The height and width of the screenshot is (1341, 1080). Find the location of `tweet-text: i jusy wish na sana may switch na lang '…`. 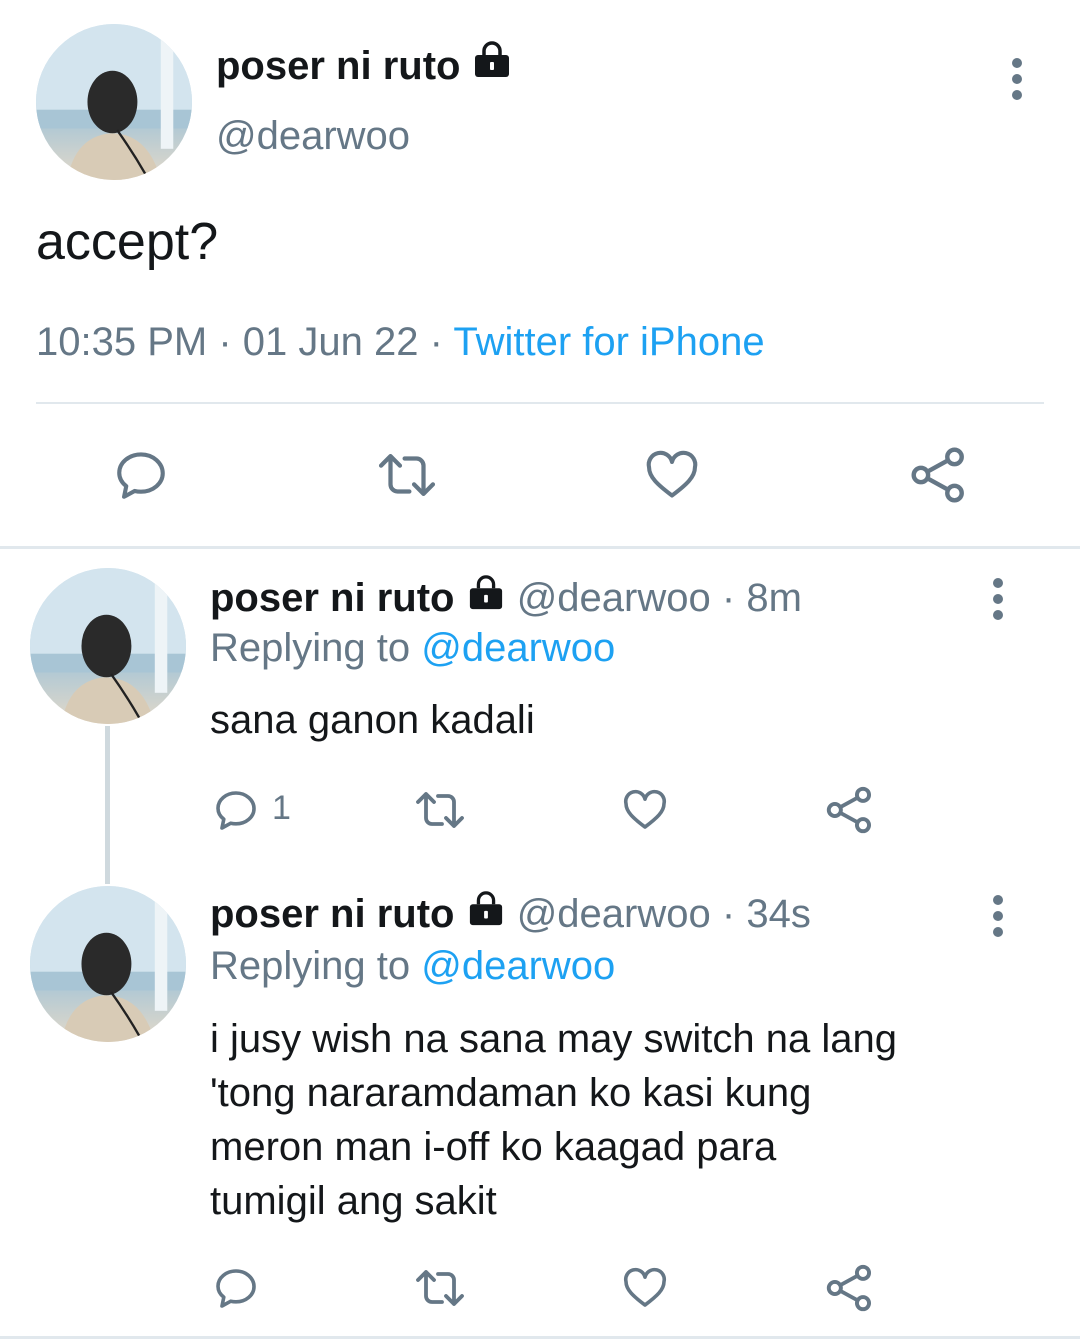

tweet-text: i jusy wish na sana may switch na lang '… is located at coordinates (553, 1120).